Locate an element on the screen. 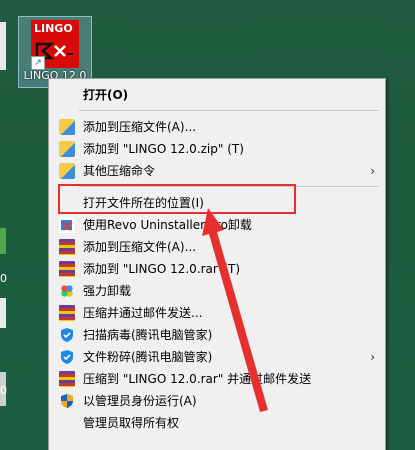 The width and height of the screenshot is (415, 450). menu-item-label: 管理员取得所有权 is located at coordinates (131, 423).